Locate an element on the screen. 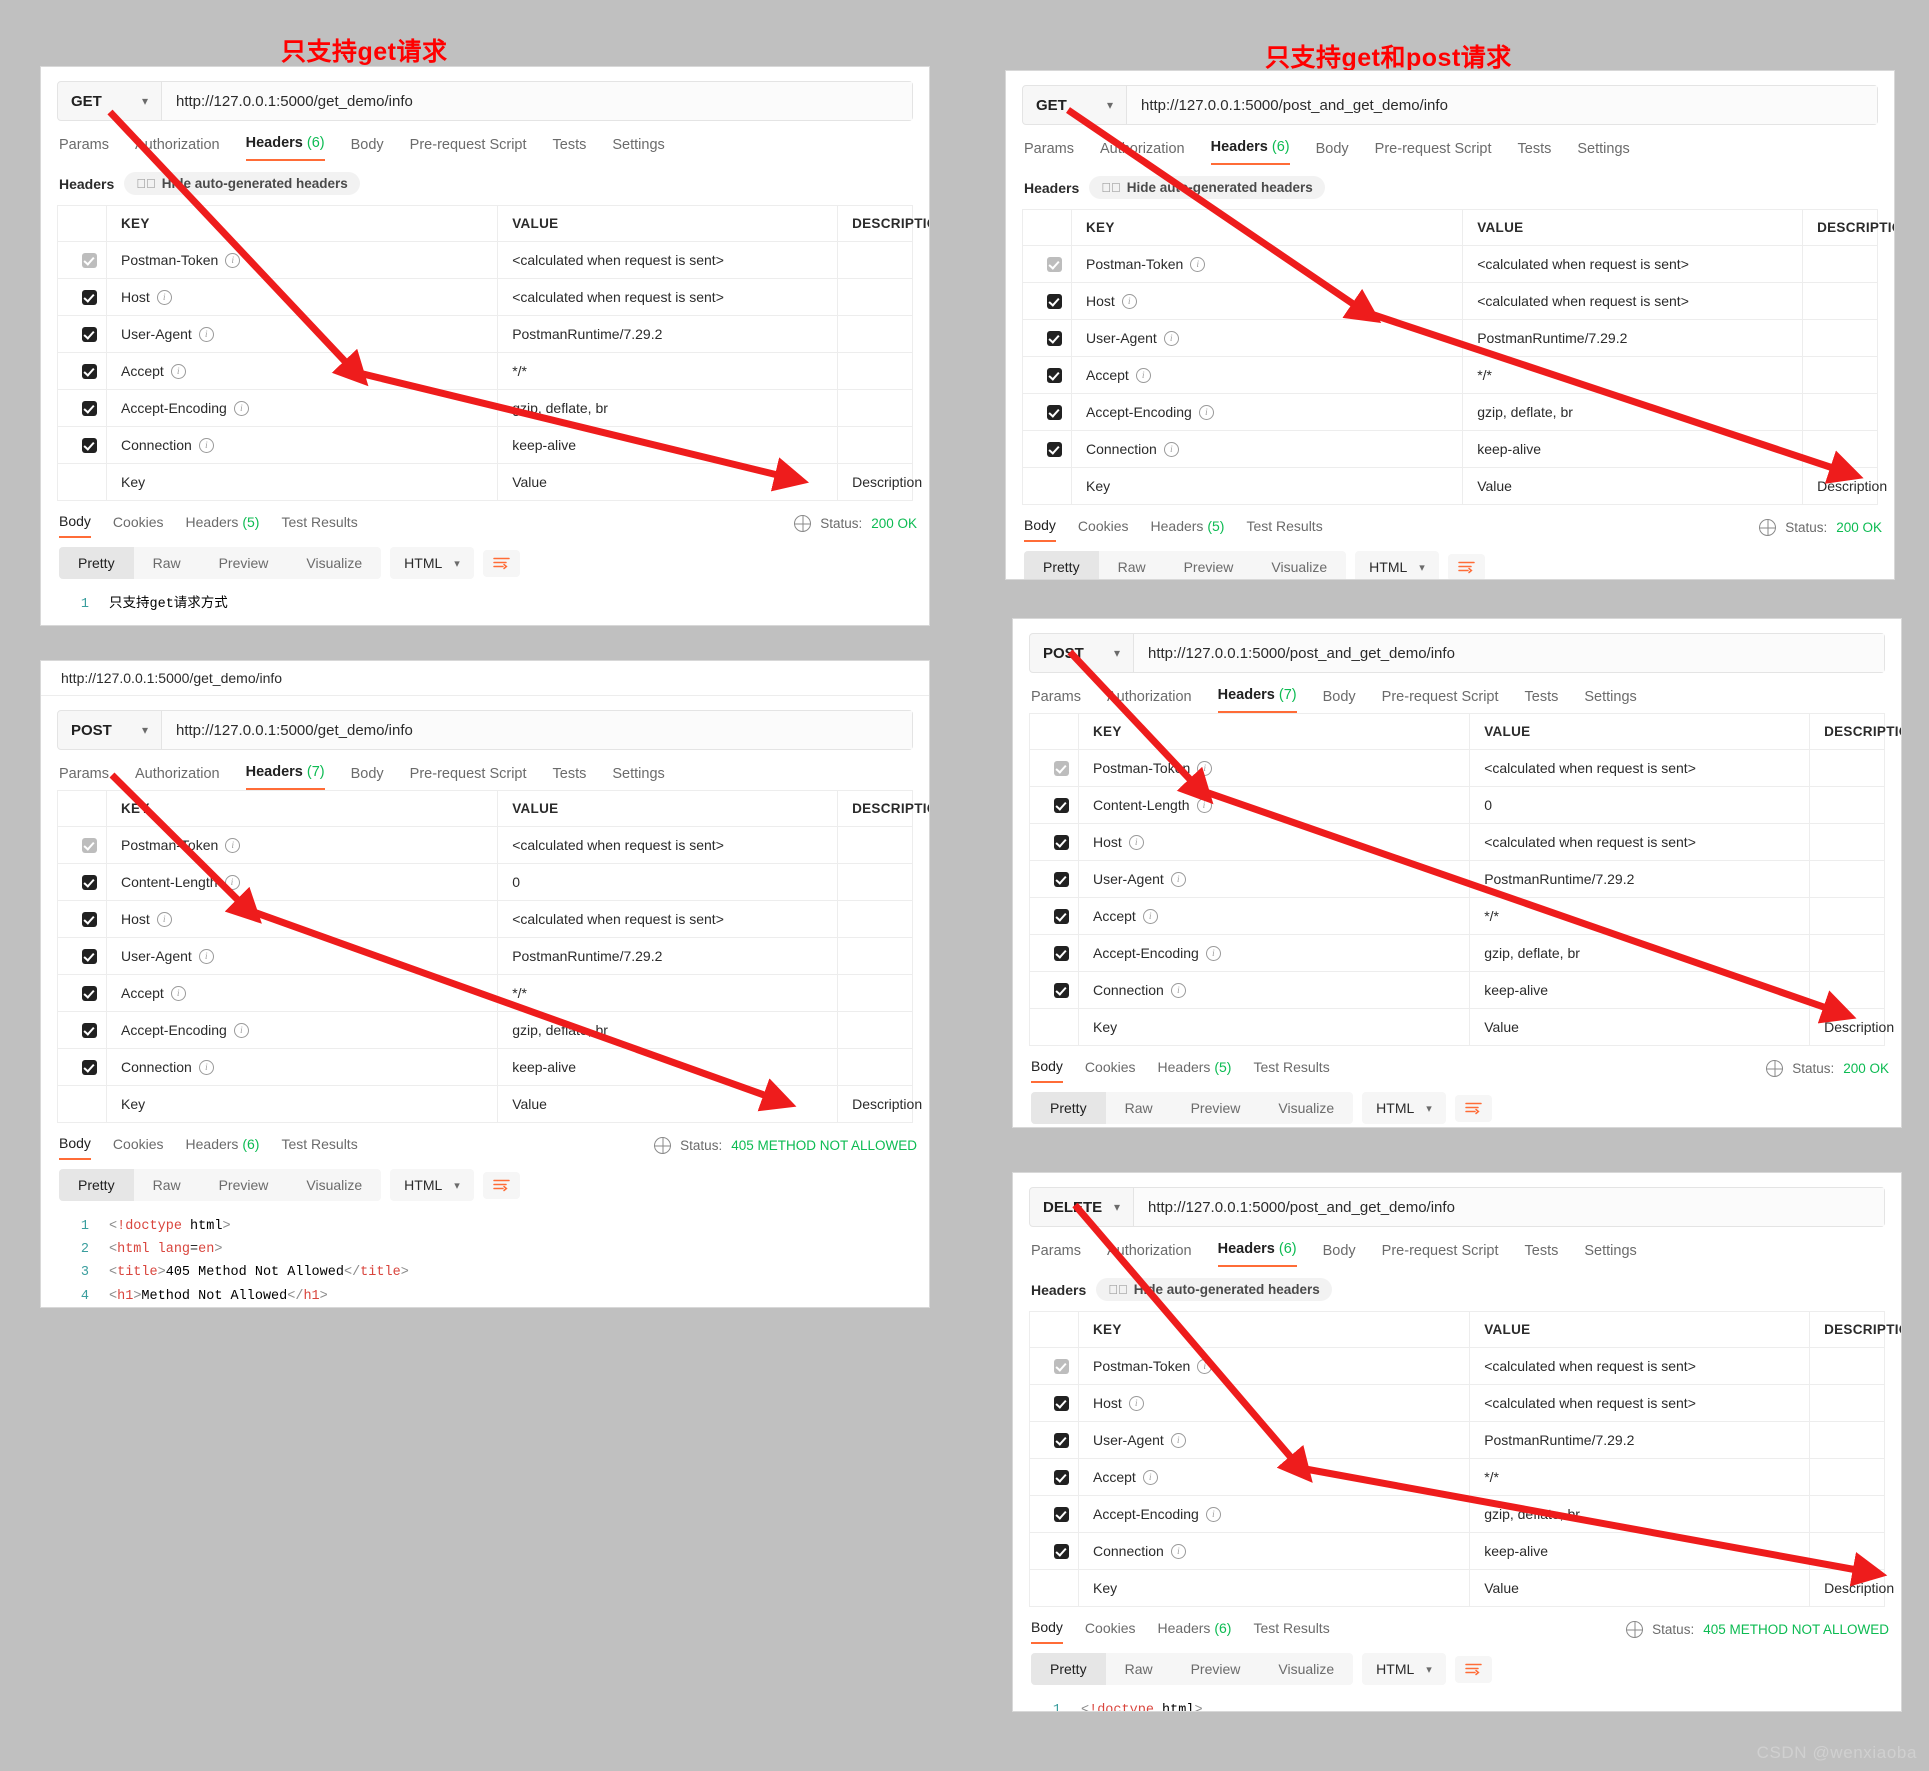  header-key-cell: Connection i is located at coordinates (1267, 449).